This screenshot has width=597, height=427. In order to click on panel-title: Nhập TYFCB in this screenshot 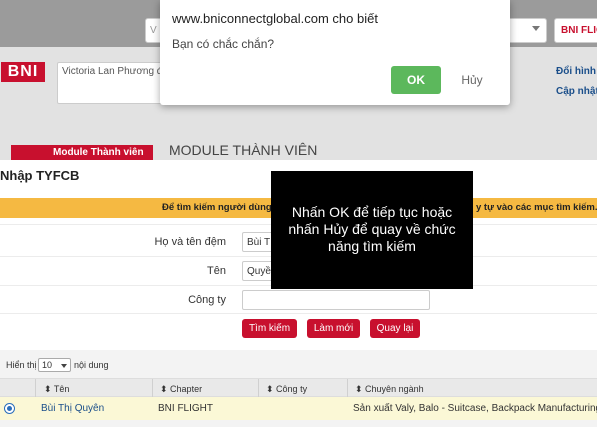, I will do `click(40, 175)`.